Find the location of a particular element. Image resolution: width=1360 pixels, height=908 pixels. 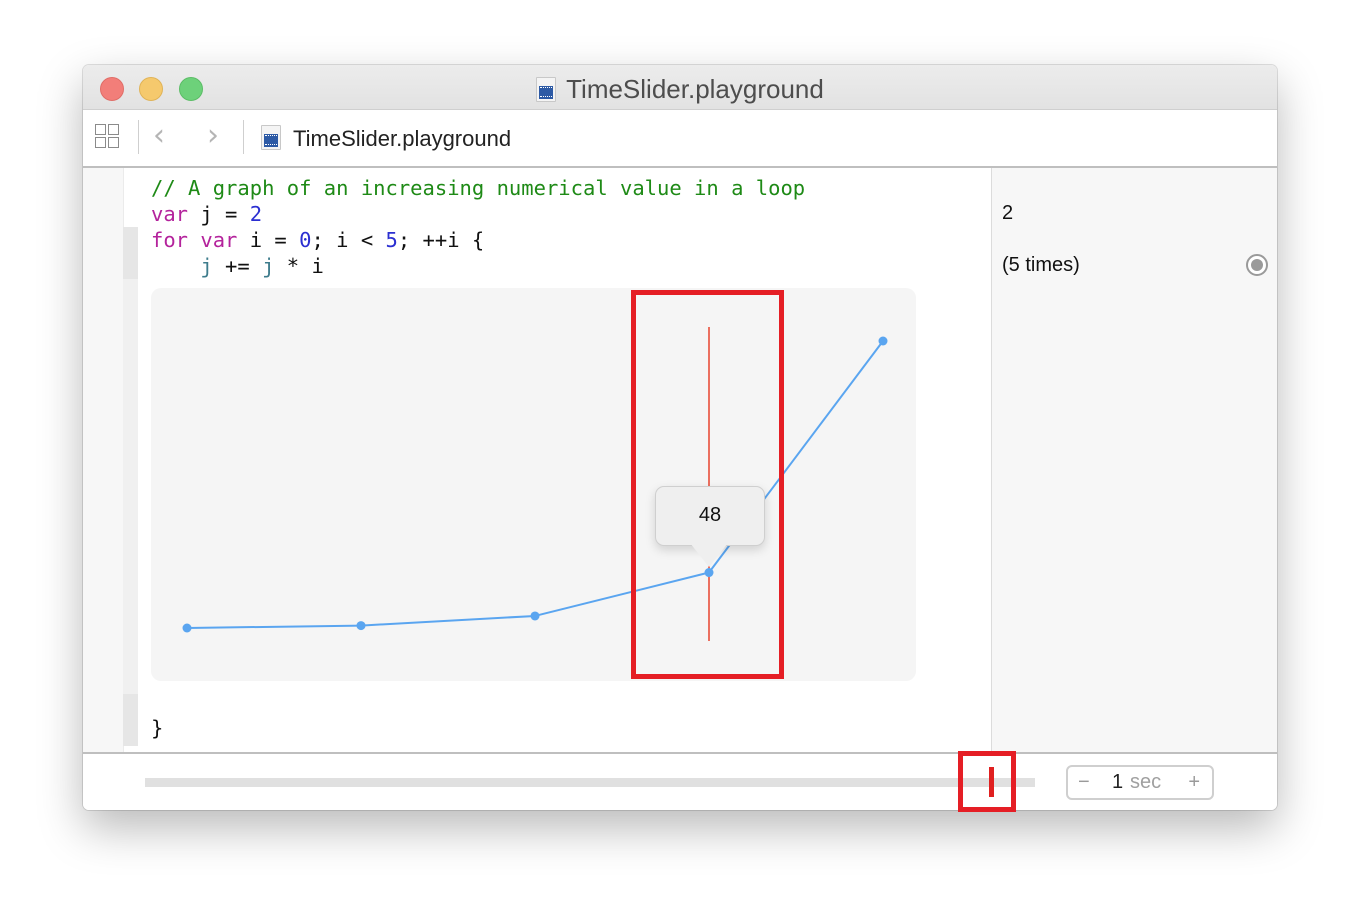

related-items-grid-icon is located at coordinates (109, 138).